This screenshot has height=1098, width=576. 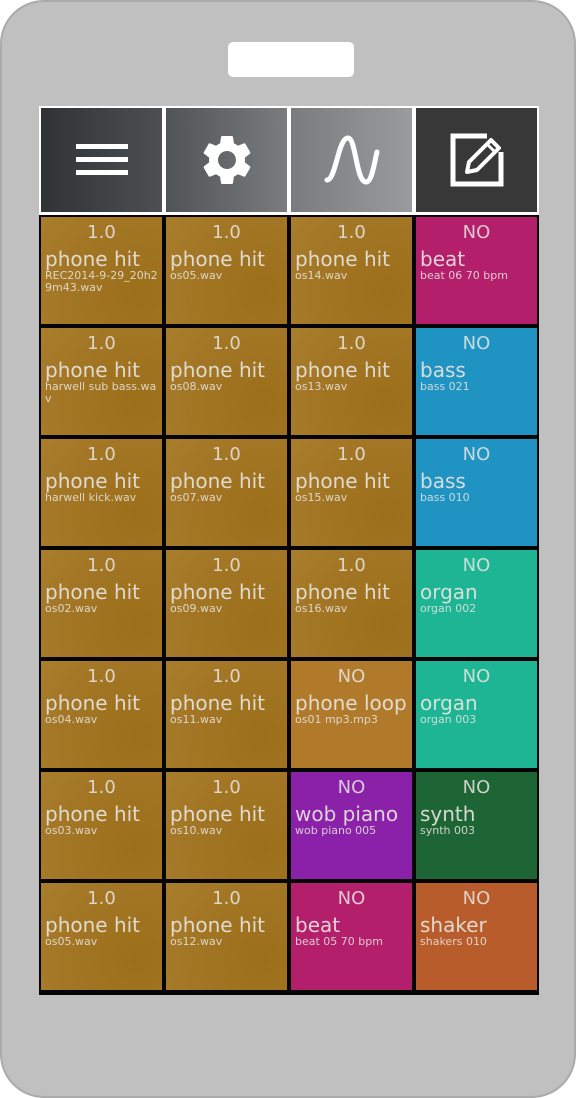 I want to click on sample-pad: 1.0 phone hit os03.wav, so click(x=101, y=825).